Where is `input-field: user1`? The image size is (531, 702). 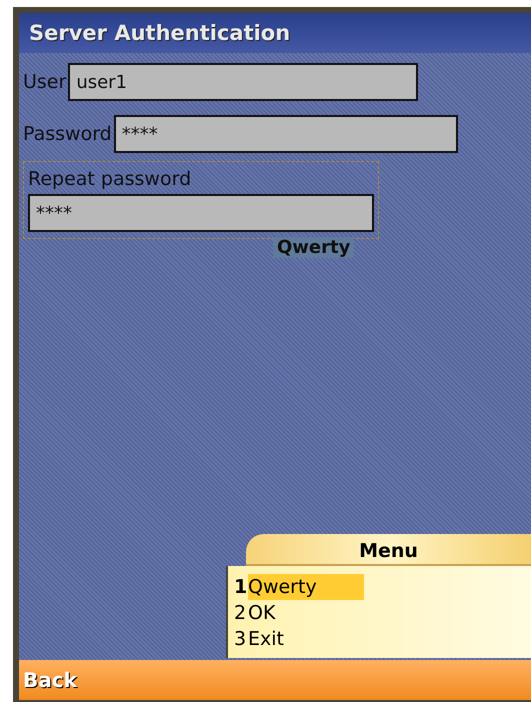
input-field: user1 is located at coordinates (243, 82).